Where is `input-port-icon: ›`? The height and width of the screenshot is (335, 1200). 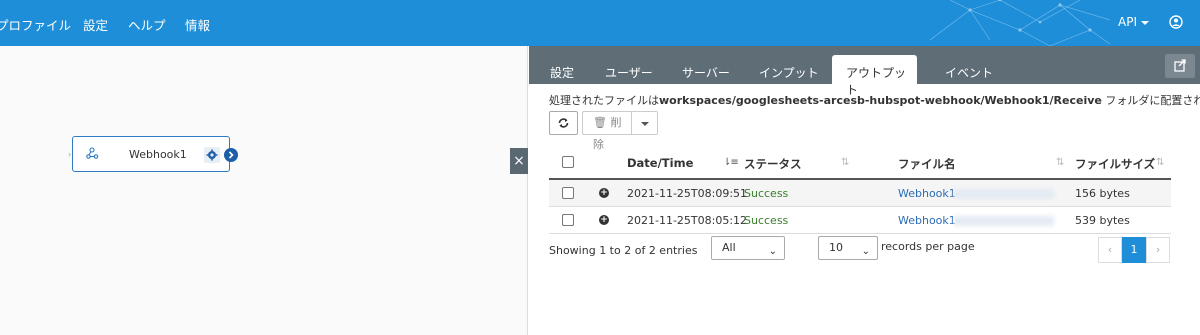 input-port-icon: › is located at coordinates (70, 154).